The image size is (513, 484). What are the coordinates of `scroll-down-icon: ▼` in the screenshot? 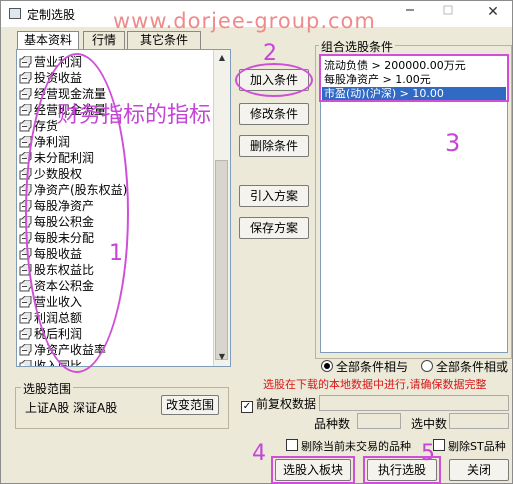 It's located at (222, 357).